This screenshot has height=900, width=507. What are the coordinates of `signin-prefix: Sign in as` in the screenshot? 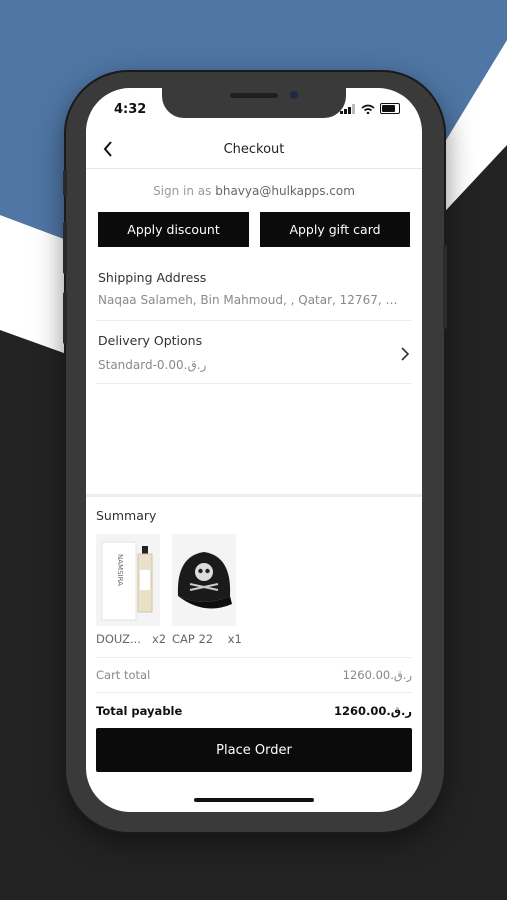 It's located at (184, 191).